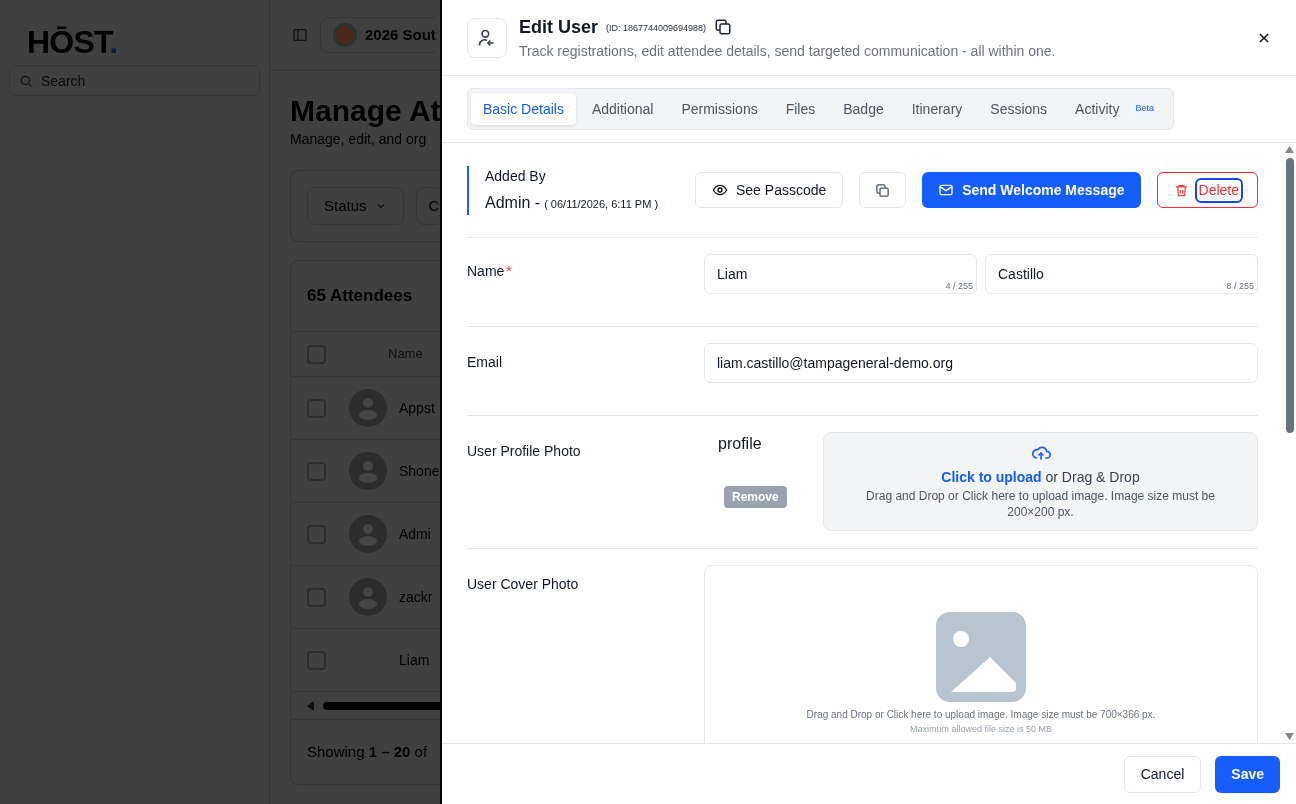  Describe the element at coordinates (523, 109) in the screenshot. I see `tab: Basic Details` at that location.